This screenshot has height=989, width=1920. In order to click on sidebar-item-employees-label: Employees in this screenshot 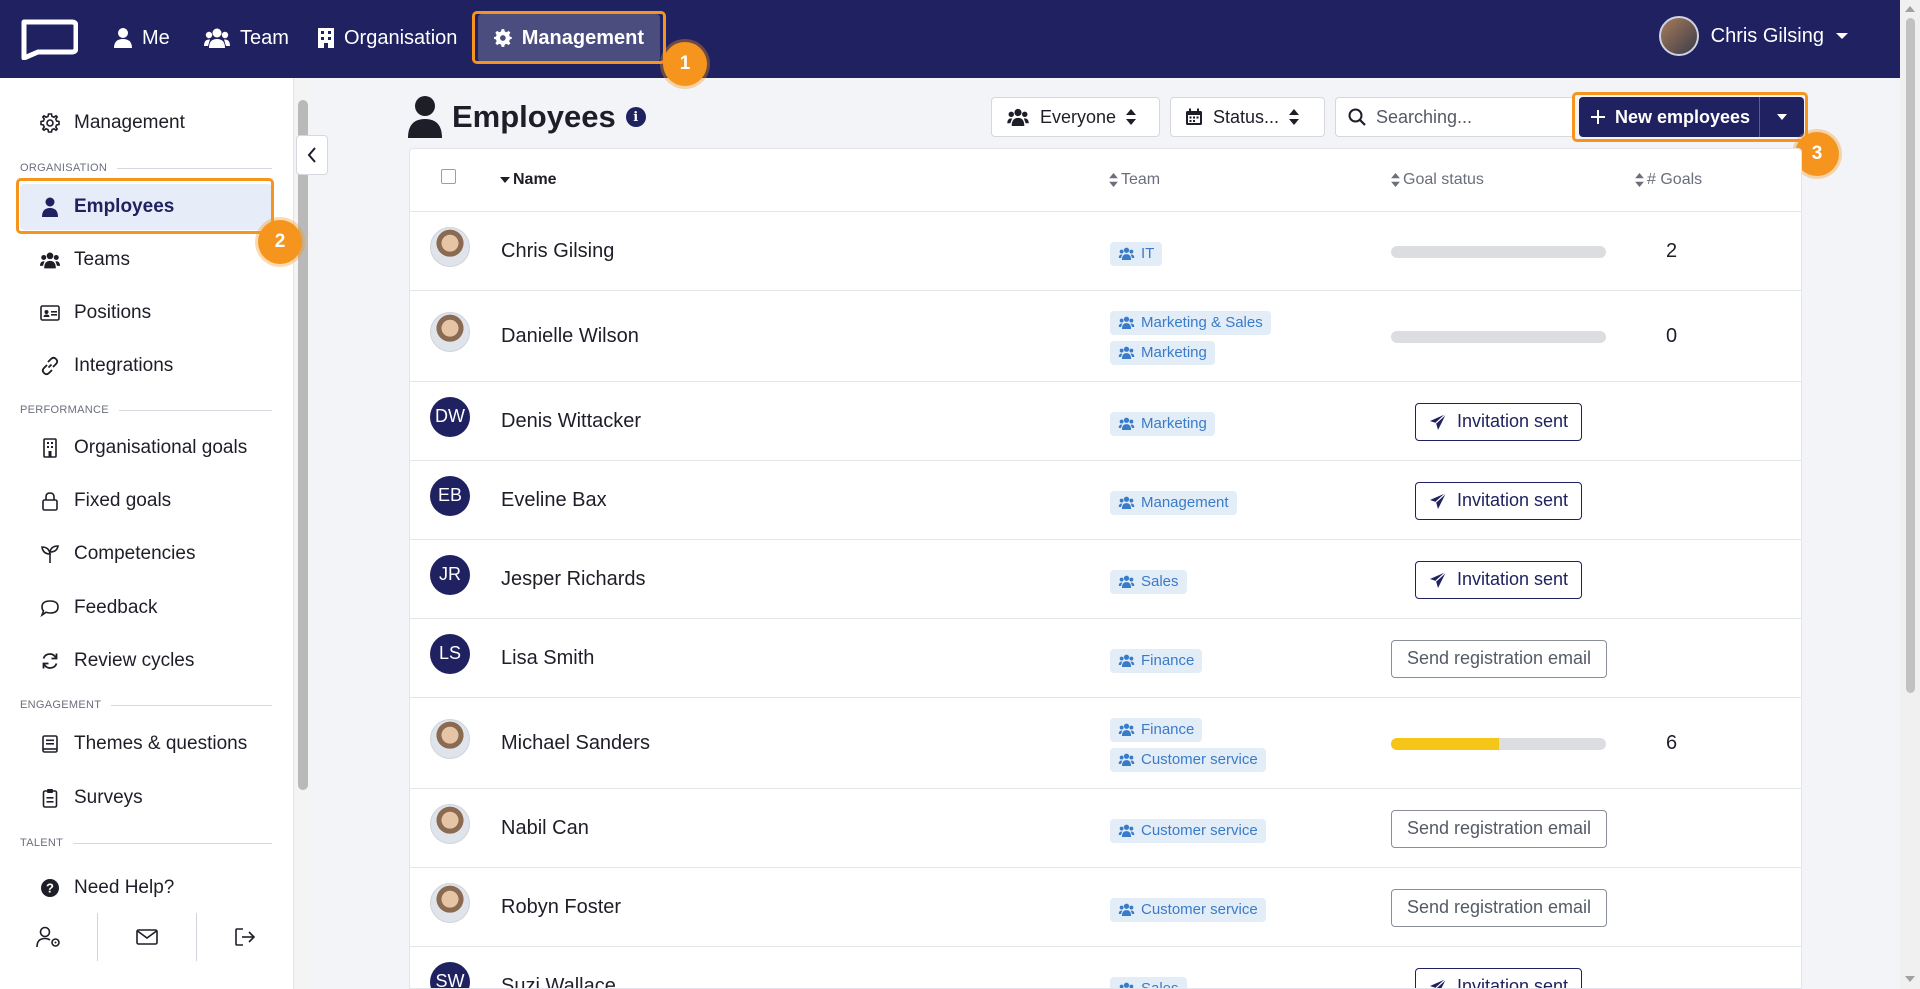, I will do `click(124, 206)`.